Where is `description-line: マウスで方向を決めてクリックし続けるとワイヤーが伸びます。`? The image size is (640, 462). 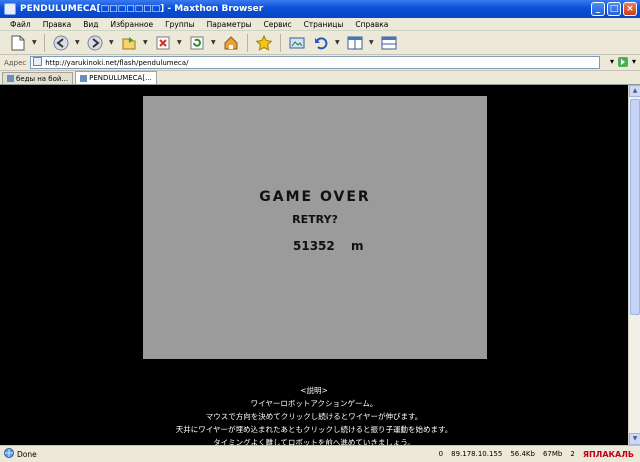 description-line: マウスで方向を決めてクリックし続けるとワイヤーが伸びます。 is located at coordinates (314, 416).